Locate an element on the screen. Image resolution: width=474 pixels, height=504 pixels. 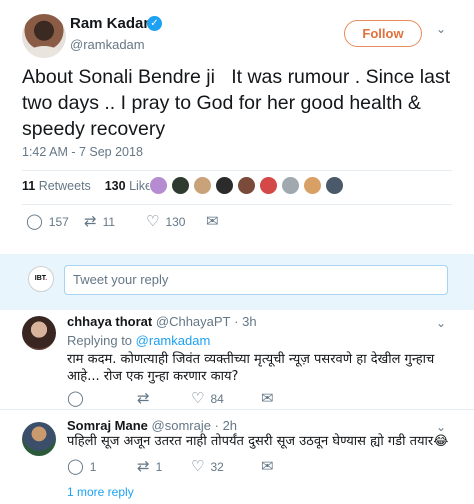
author-avatar is located at coordinates (44, 36).